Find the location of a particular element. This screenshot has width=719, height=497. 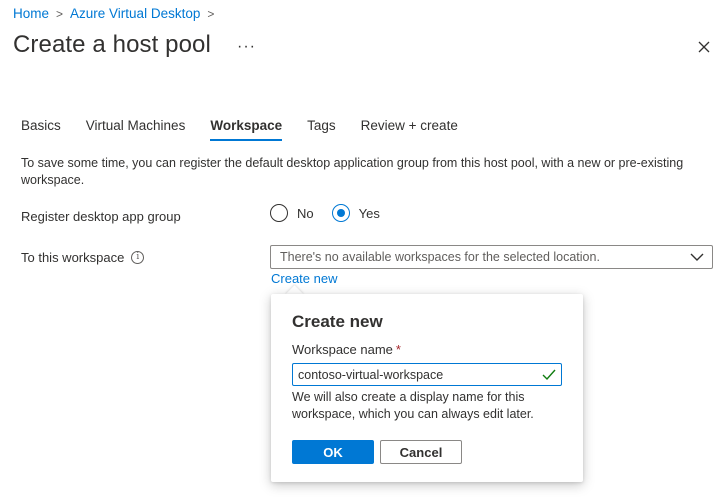

checkmark-icon is located at coordinates (549, 374).